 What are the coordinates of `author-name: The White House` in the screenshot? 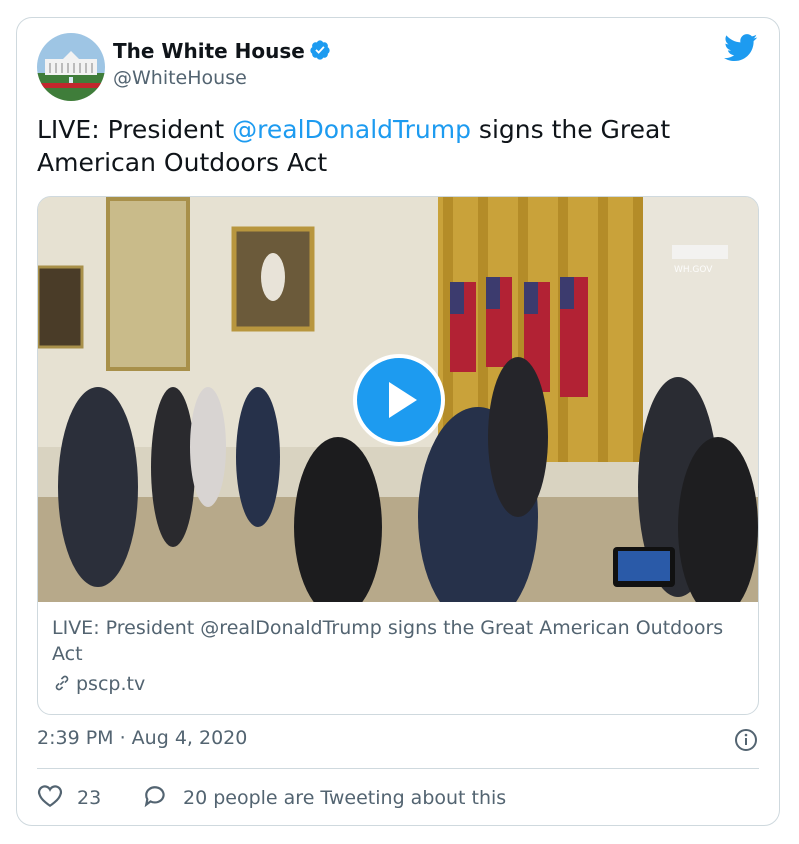 It's located at (209, 51).